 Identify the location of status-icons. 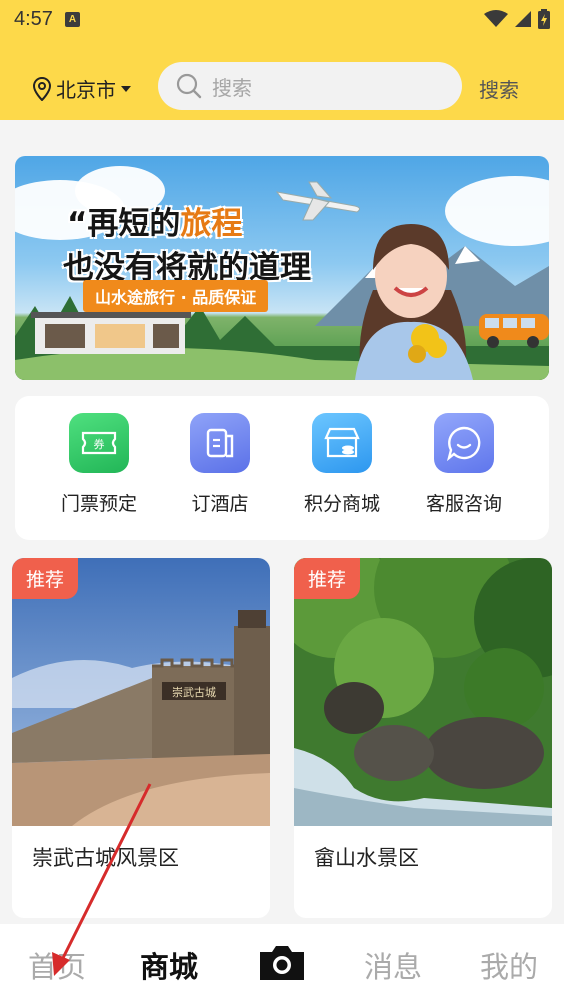
(517, 19).